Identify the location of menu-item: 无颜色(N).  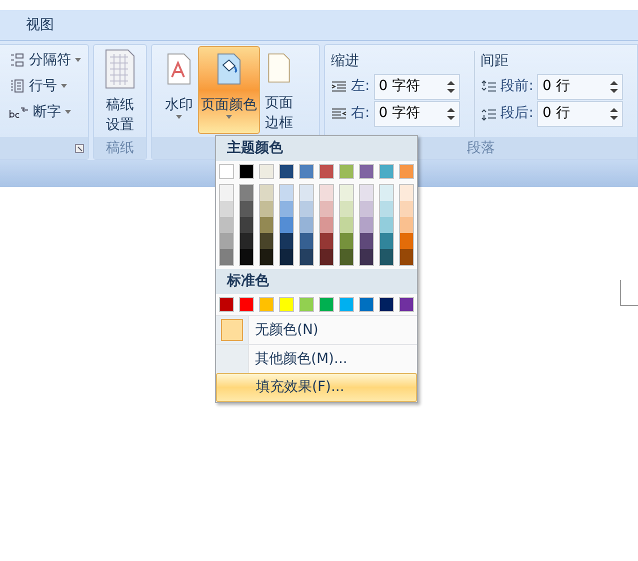
(316, 329).